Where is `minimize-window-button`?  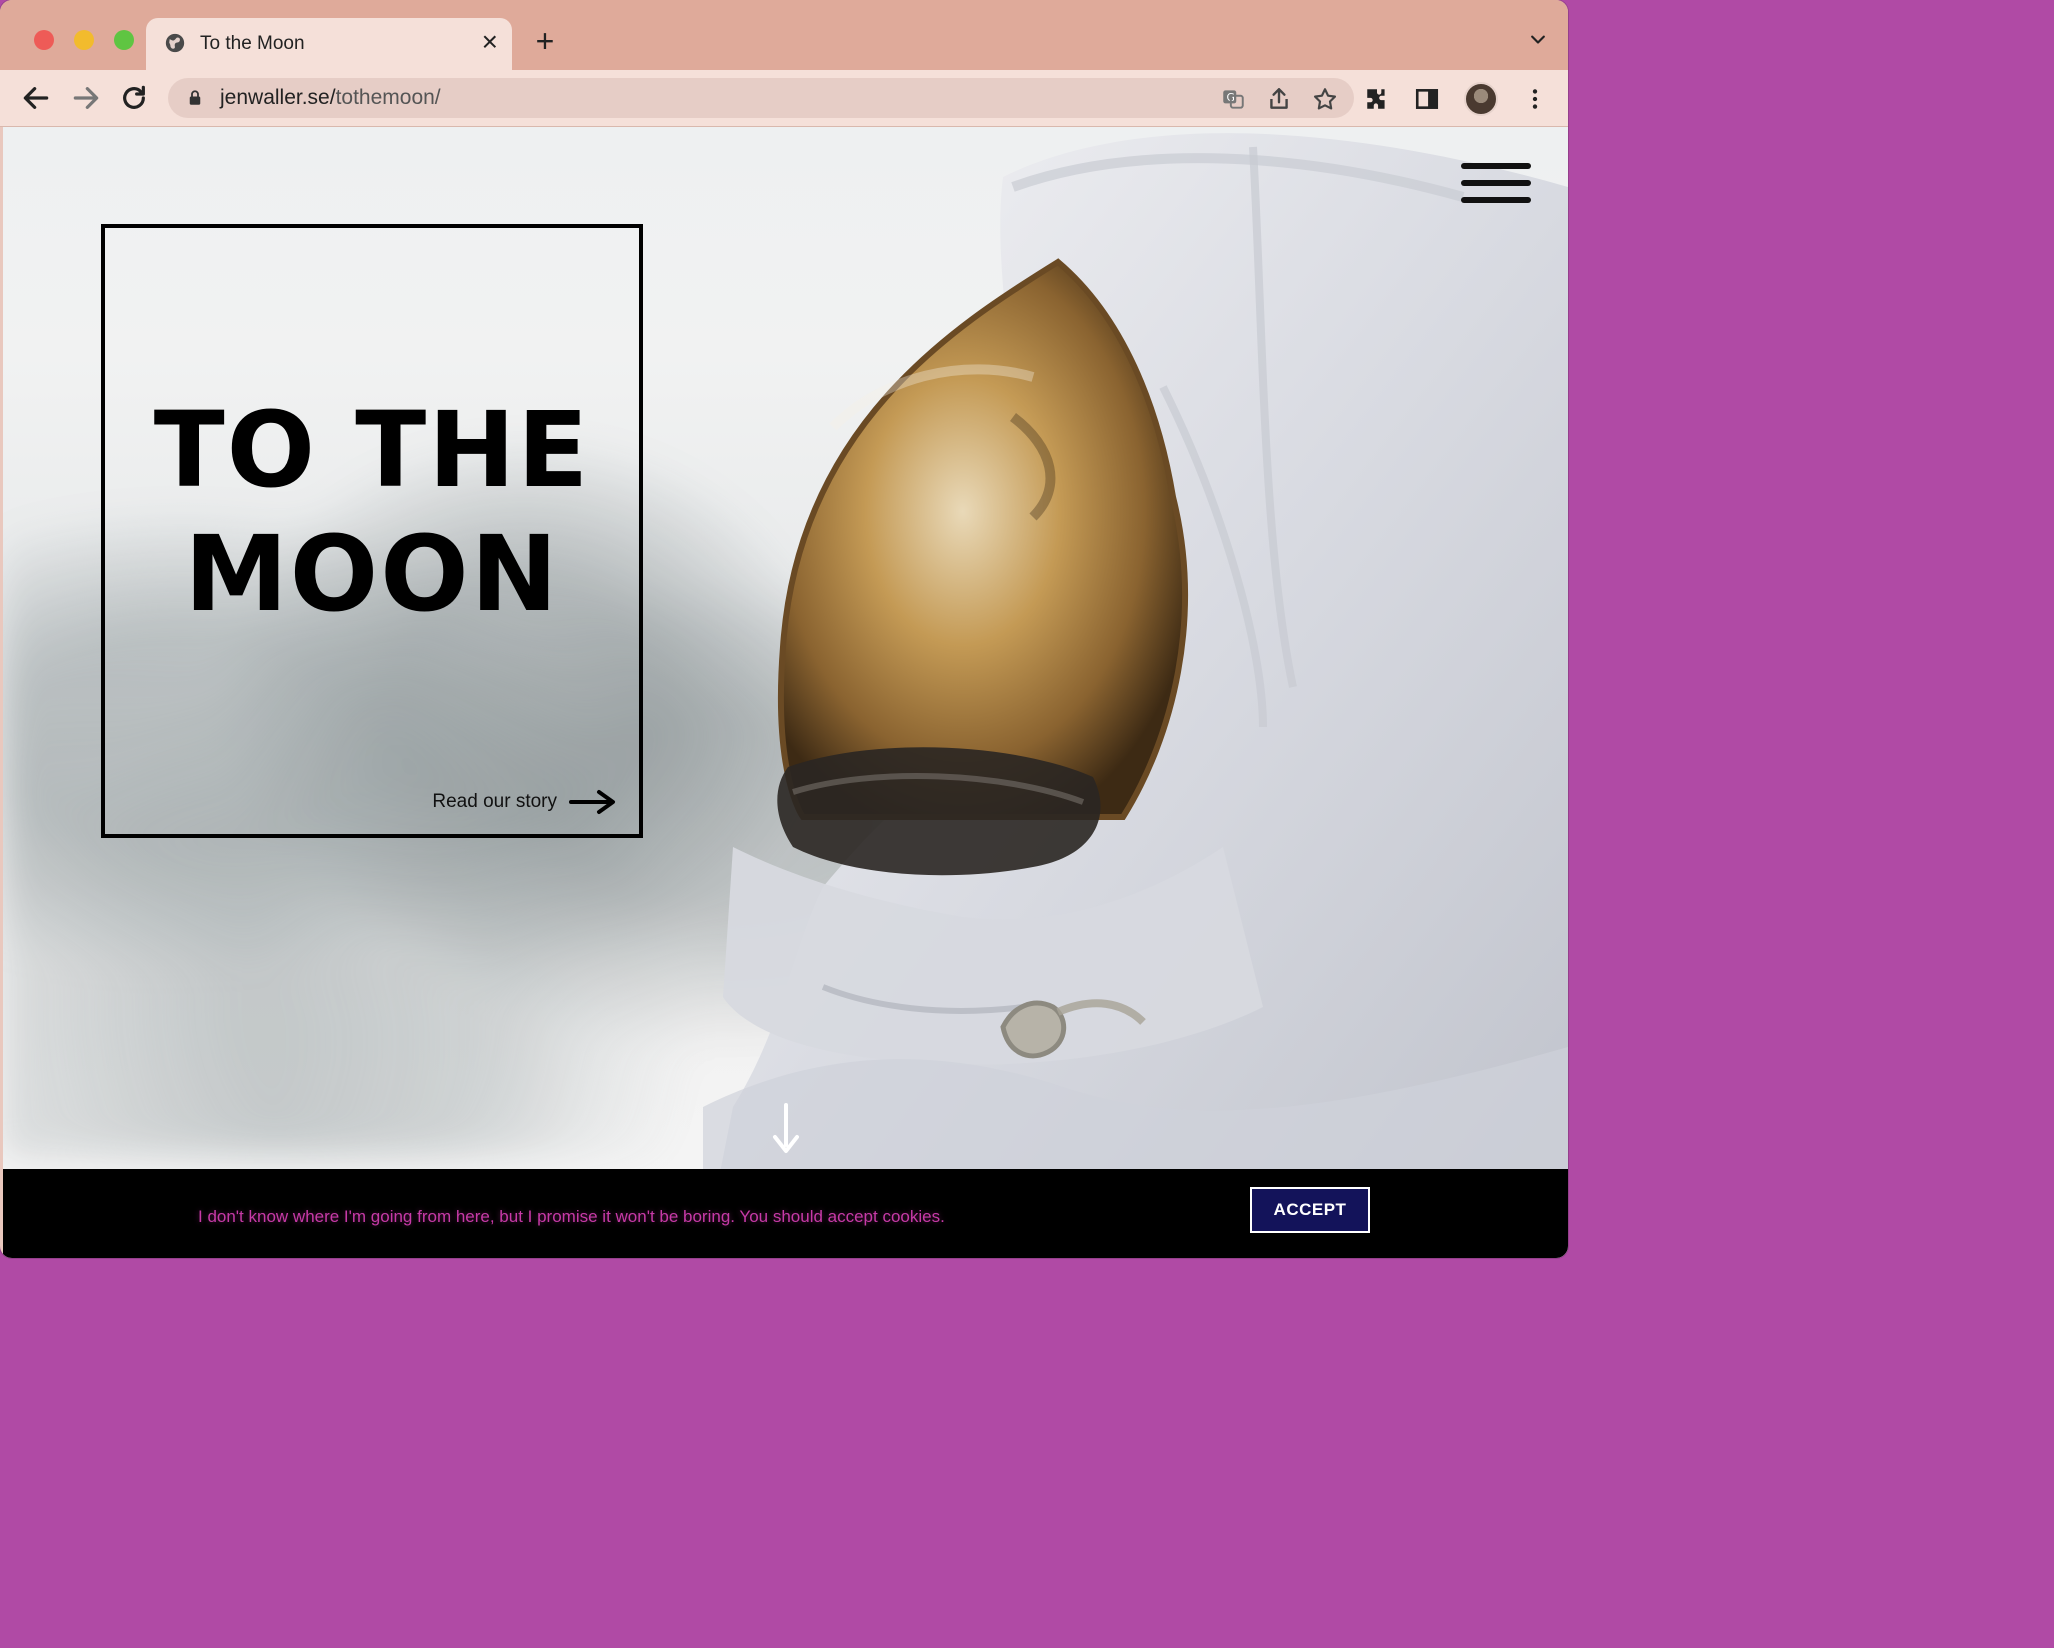 minimize-window-button is located at coordinates (84, 40).